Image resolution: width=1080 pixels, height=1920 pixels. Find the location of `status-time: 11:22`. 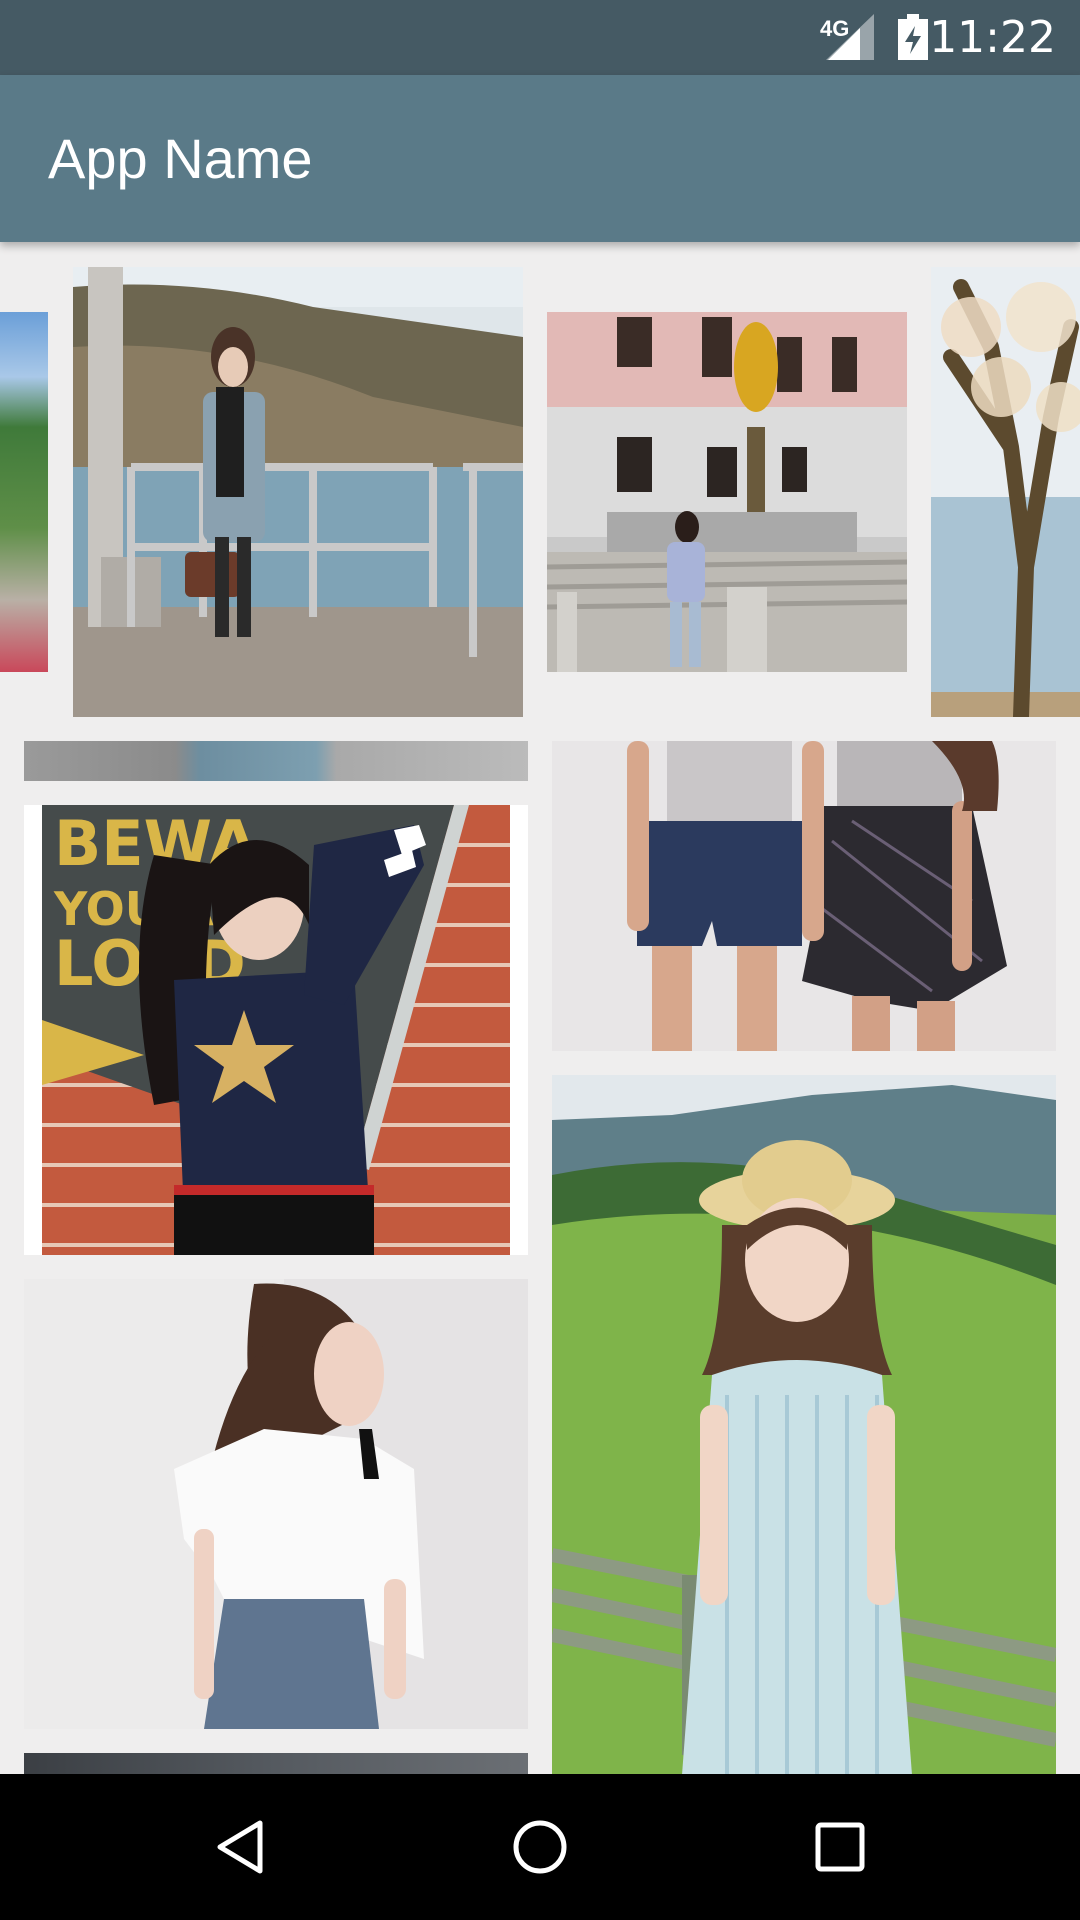

status-time: 11:22 is located at coordinates (992, 37).